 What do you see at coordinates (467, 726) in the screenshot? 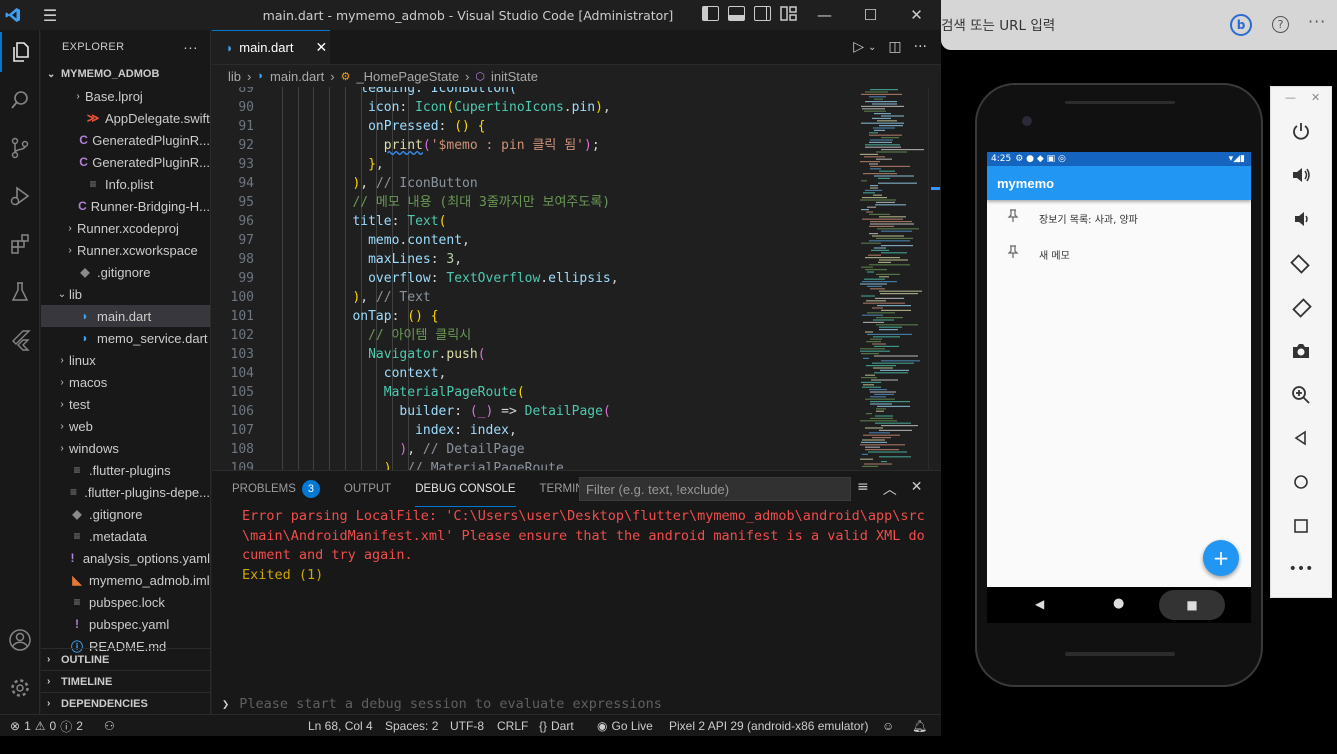
I see `encoding: UTF-8` at bounding box center [467, 726].